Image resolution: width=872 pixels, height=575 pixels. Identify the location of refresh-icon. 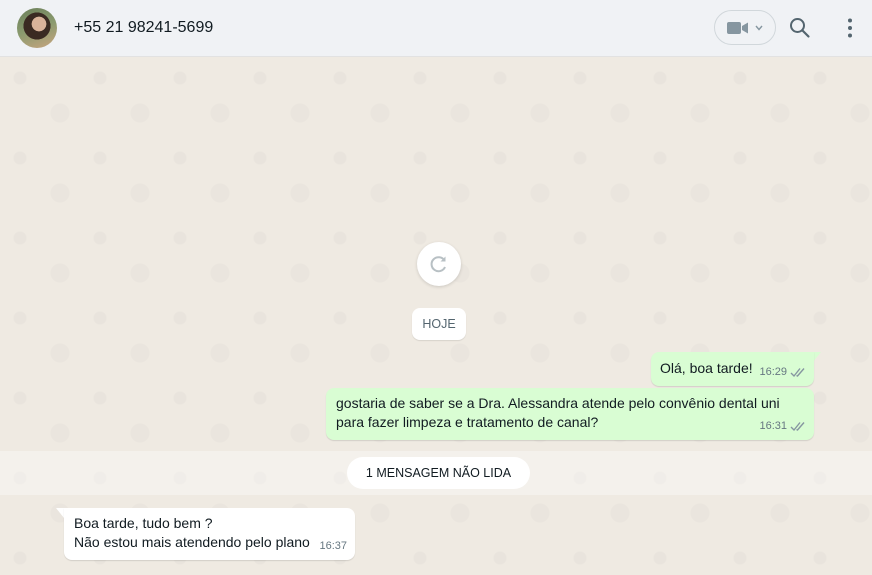
(438, 264).